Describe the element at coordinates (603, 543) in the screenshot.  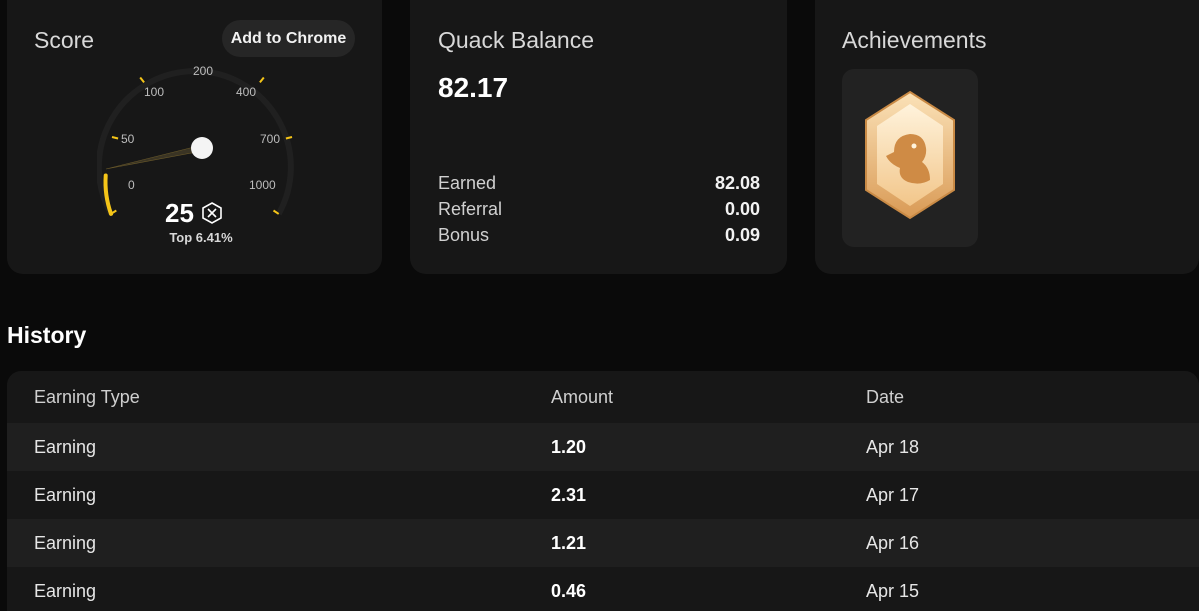
I see `table-row: Earning 1.21 Apr 16` at that location.